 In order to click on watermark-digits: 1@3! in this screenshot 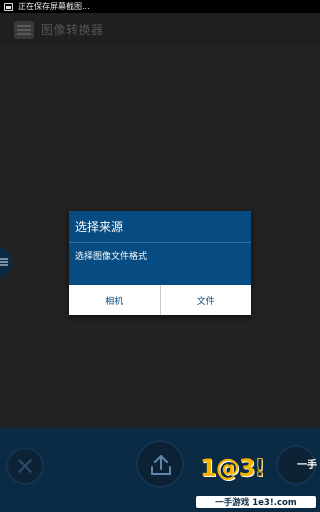, I will do `click(233, 468)`.